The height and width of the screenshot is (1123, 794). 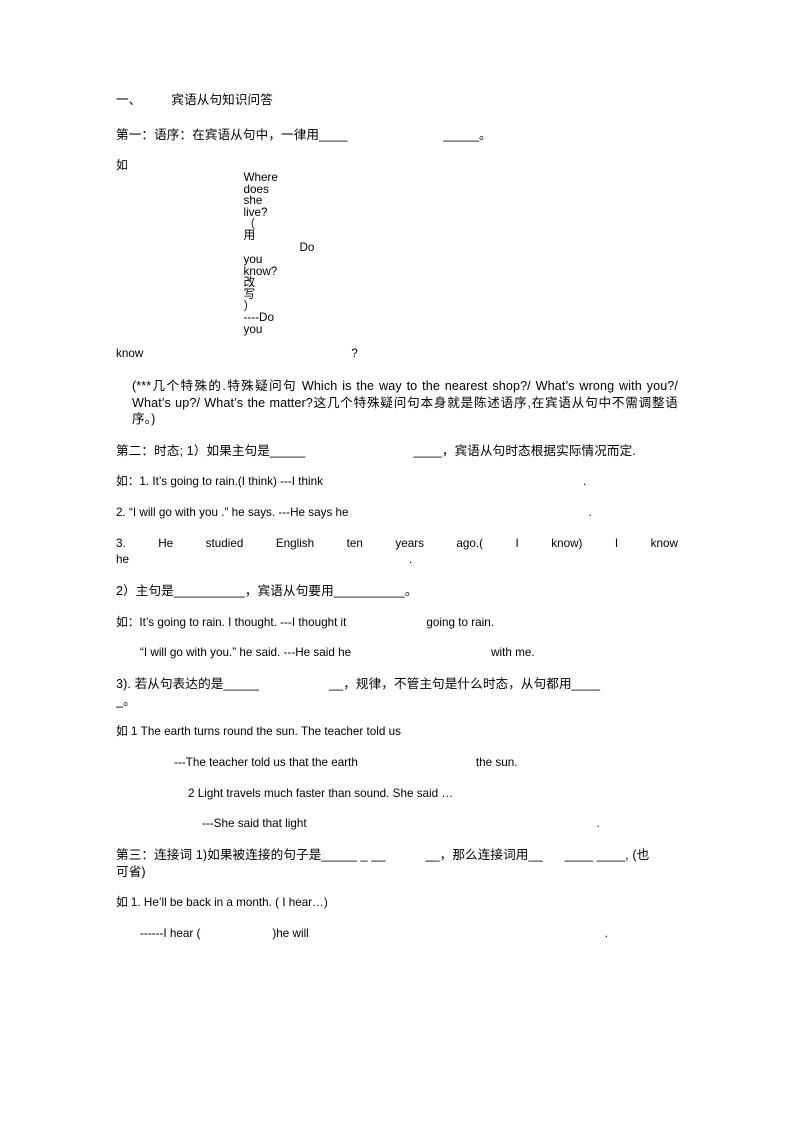 What do you see at coordinates (267, 591) in the screenshot?
I see `section-2-rule-2: 2）主句是__________，宾语从句要用__________。` at bounding box center [267, 591].